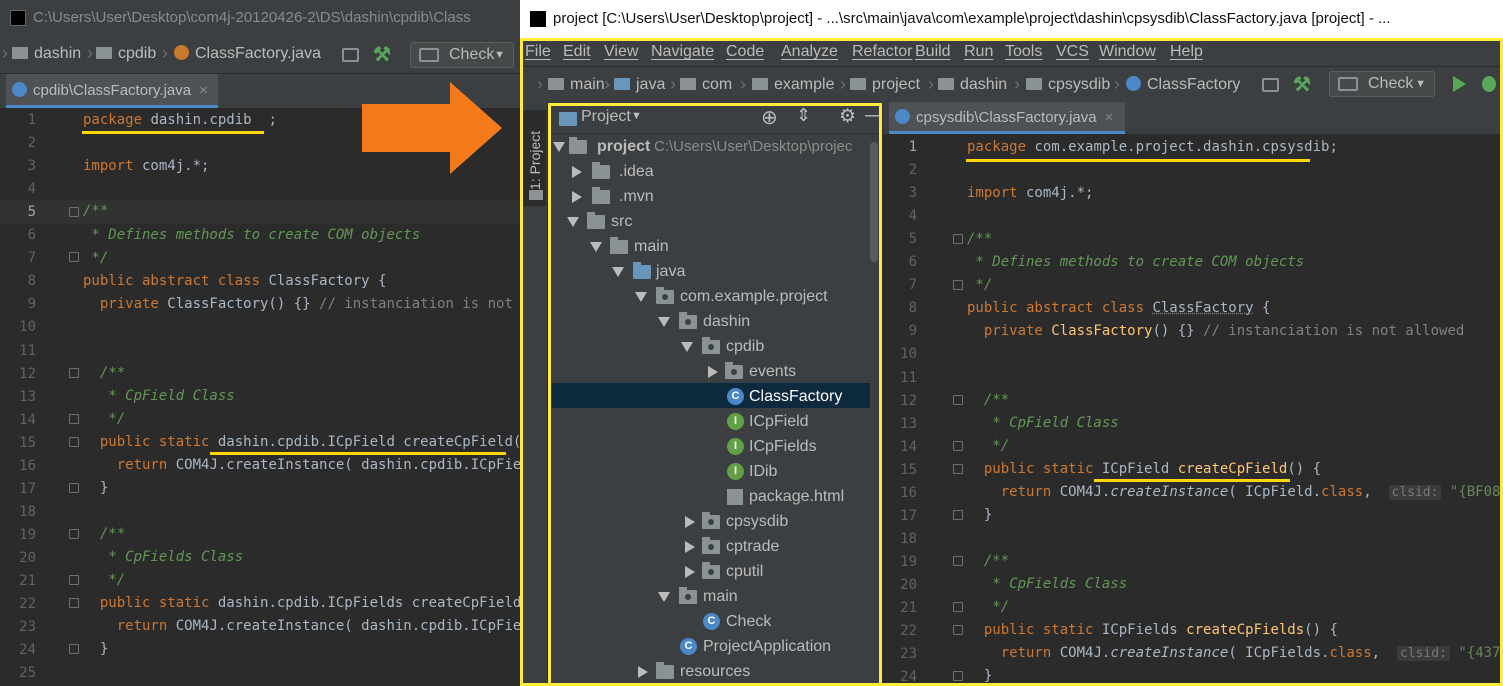 This screenshot has height=686, width=1503. What do you see at coordinates (1023, 52) in the screenshot?
I see `menu-tools: Tools` at bounding box center [1023, 52].